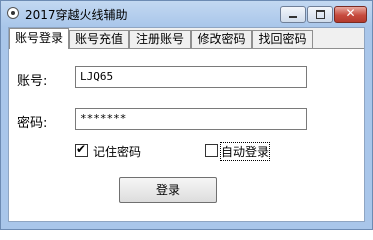 This screenshot has height=240, width=373. What do you see at coordinates (13, 13) in the screenshot?
I see `app-icon` at bounding box center [13, 13].